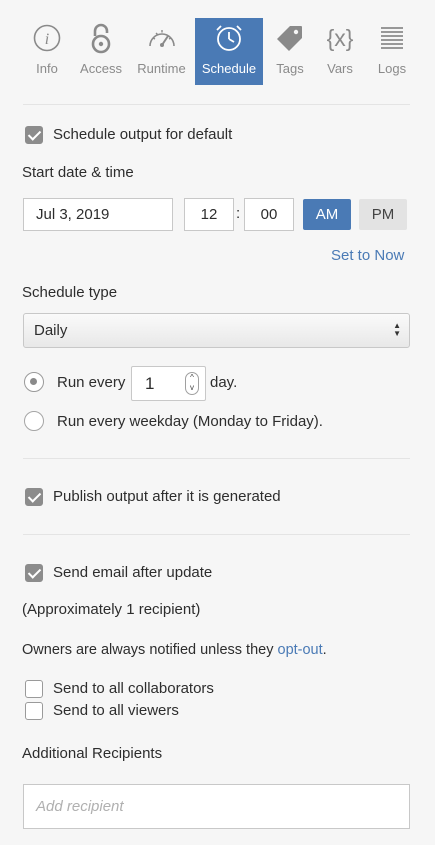 The height and width of the screenshot is (845, 435). I want to click on tab-schedule: Schedule, so click(229, 51).